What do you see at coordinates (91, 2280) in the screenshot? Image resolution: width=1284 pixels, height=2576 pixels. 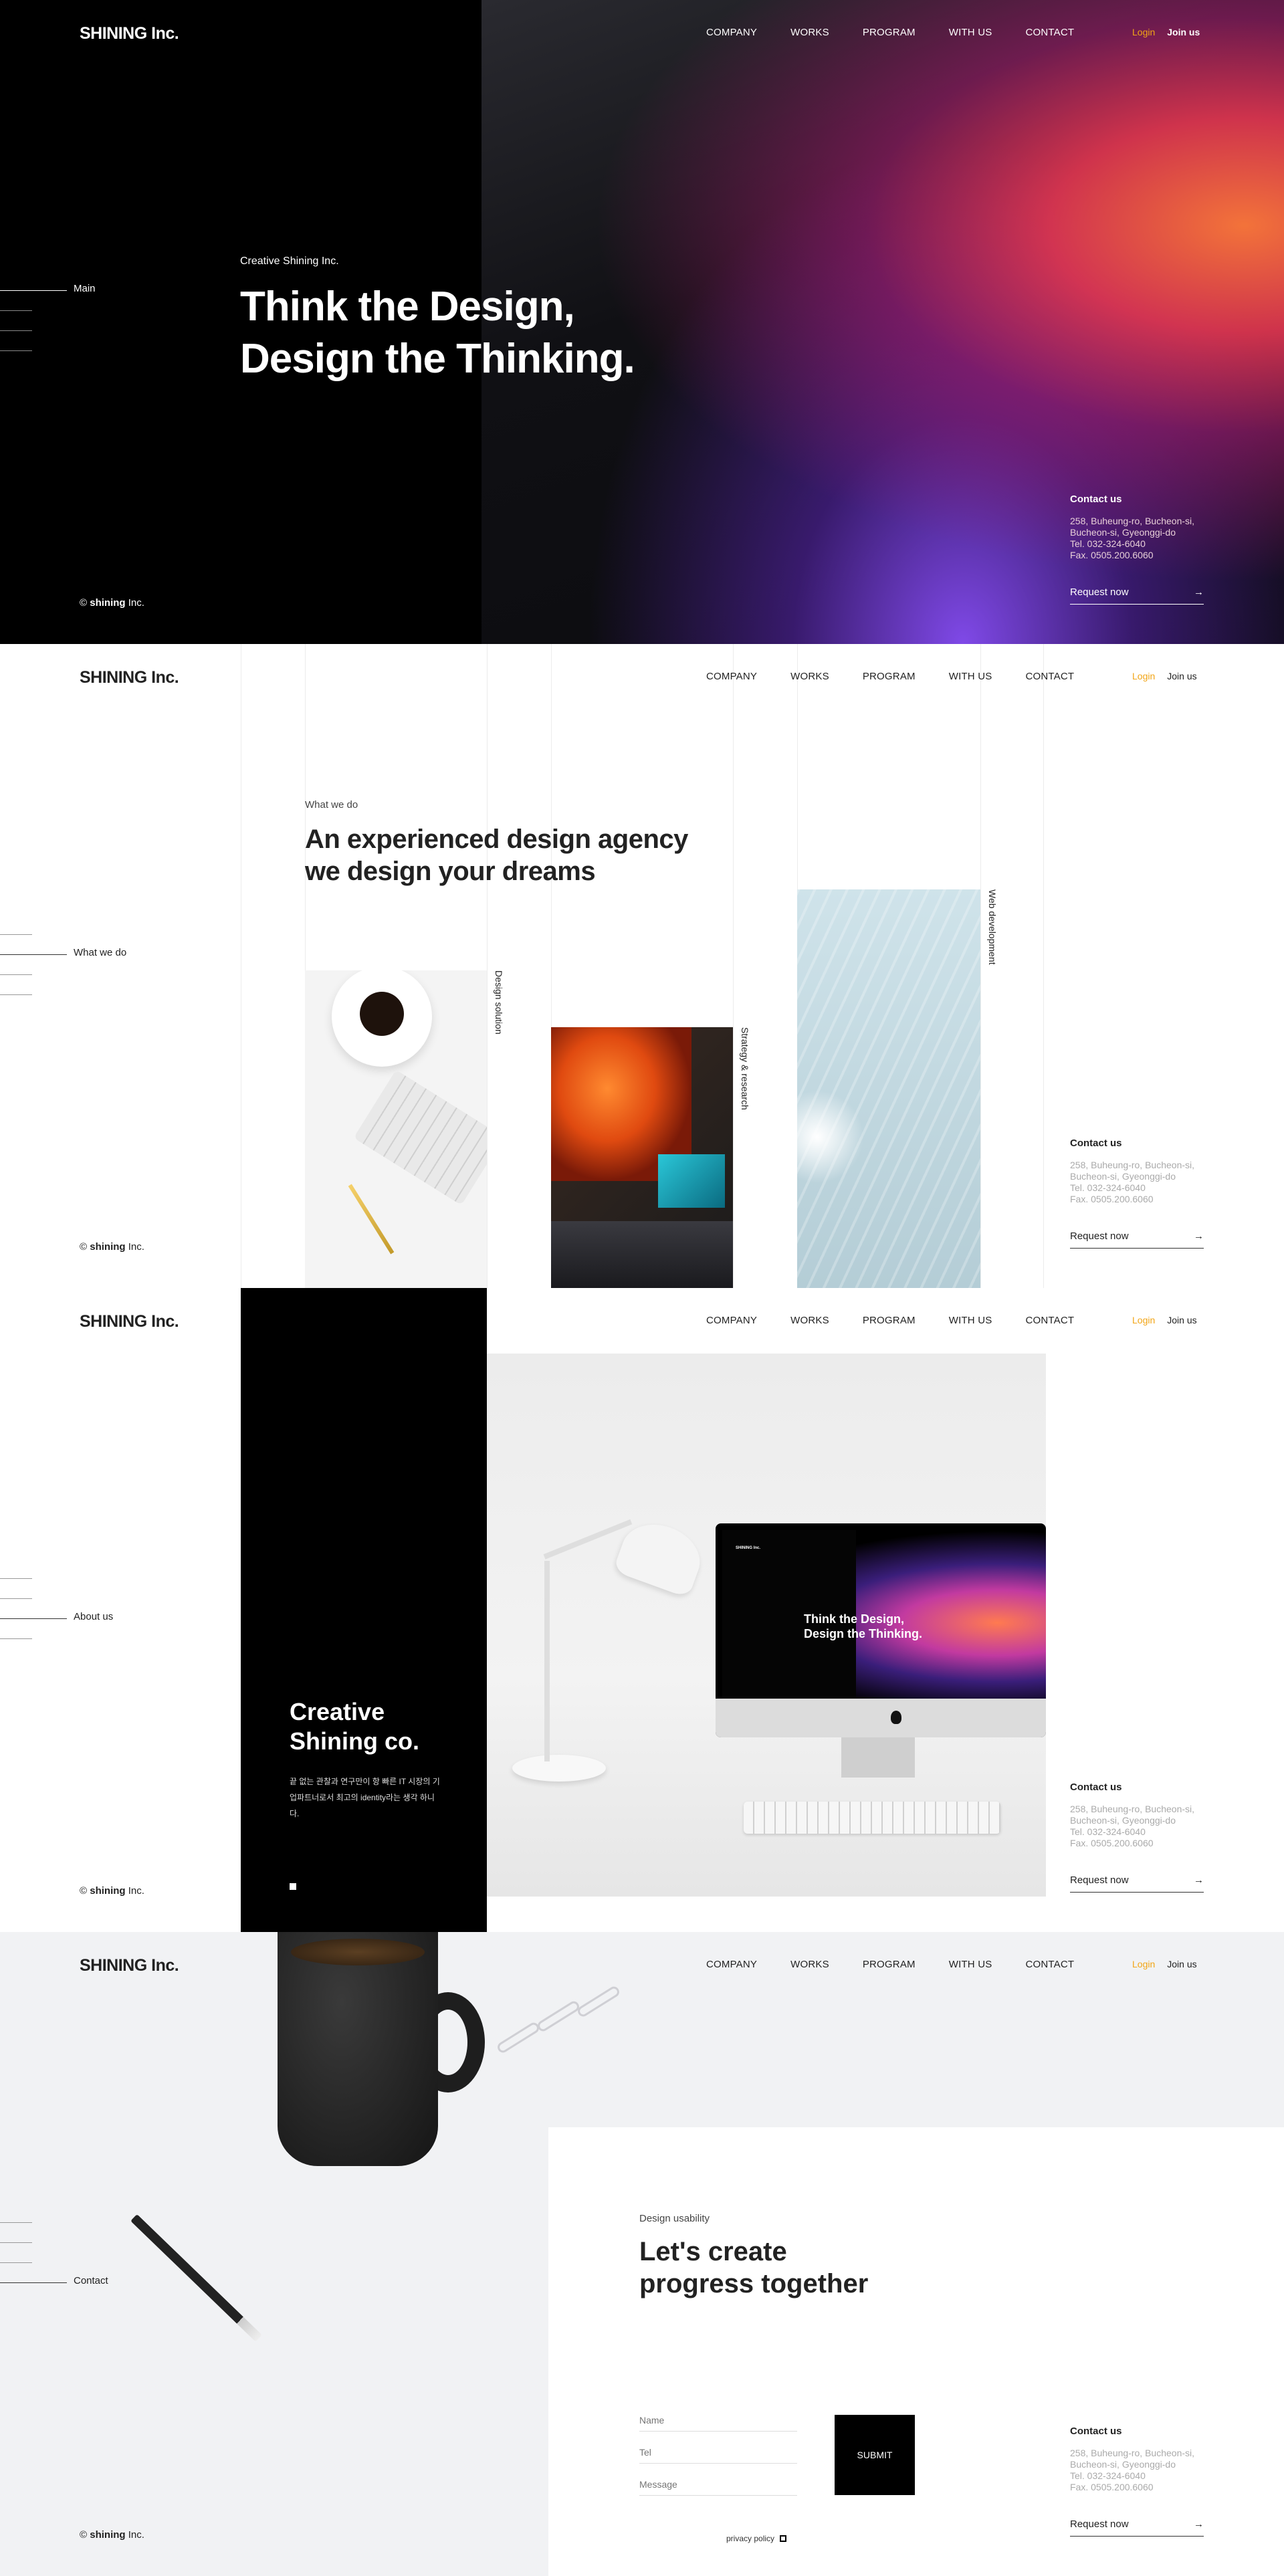 I see `side-label-contact: Contact` at bounding box center [91, 2280].